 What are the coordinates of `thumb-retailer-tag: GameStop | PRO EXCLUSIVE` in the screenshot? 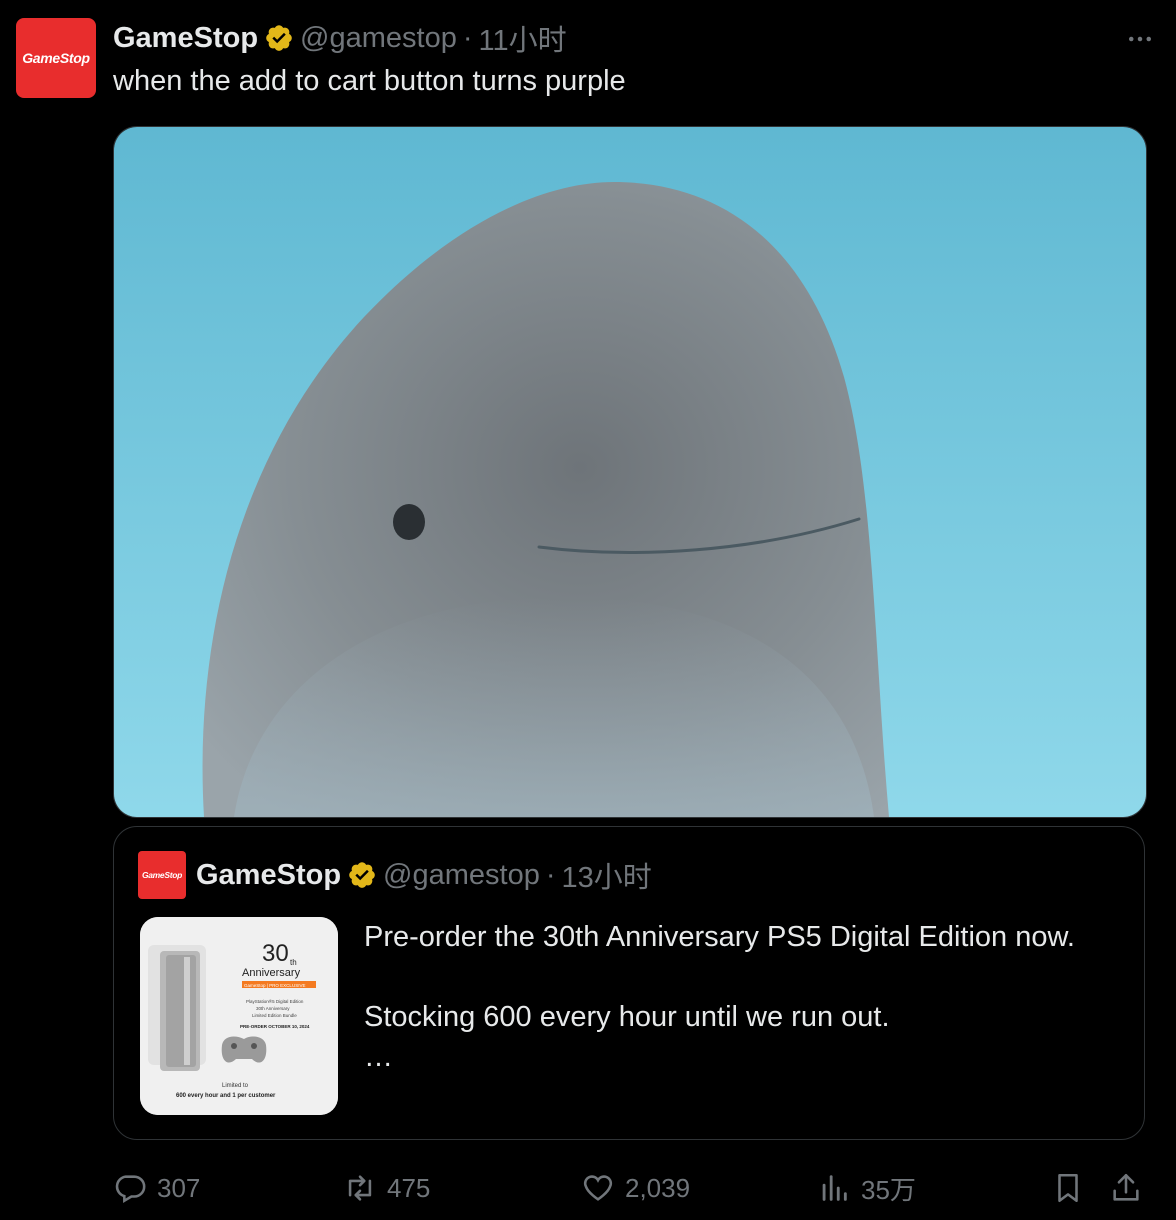 It's located at (274, 985).